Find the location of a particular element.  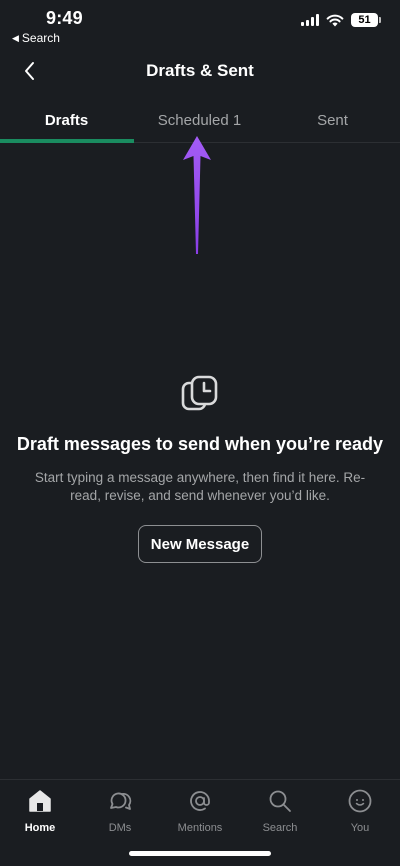

tab-sent: Sent is located at coordinates (332, 120).